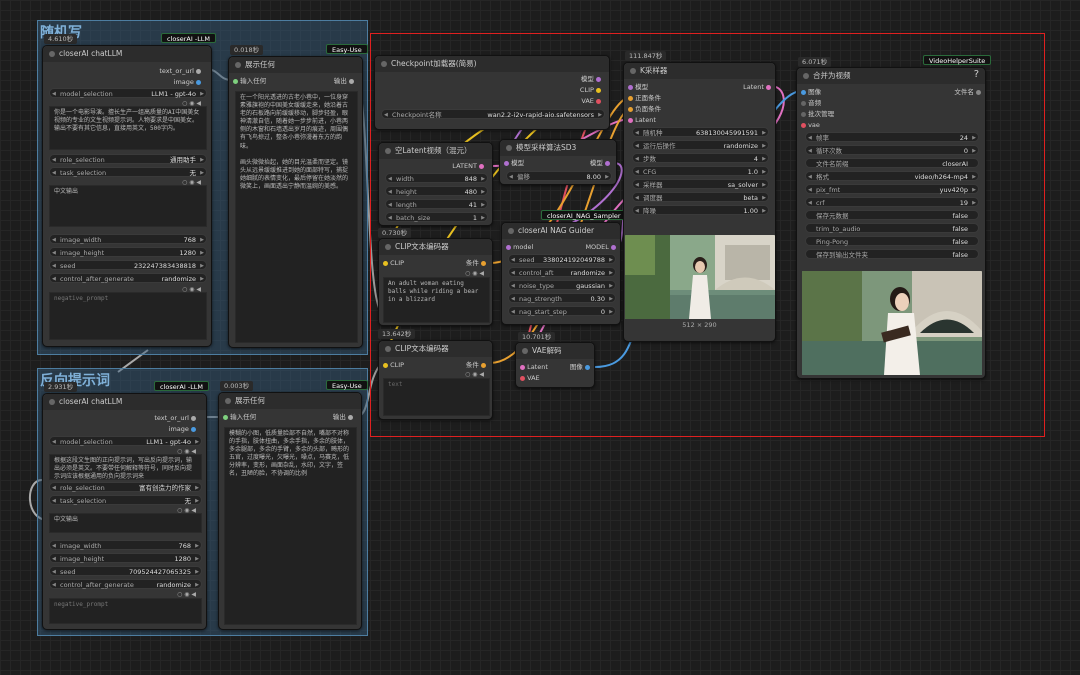 The image size is (1080, 675). Describe the element at coordinates (644, 109) in the screenshot. I see `input-negative: 负面条件` at that location.